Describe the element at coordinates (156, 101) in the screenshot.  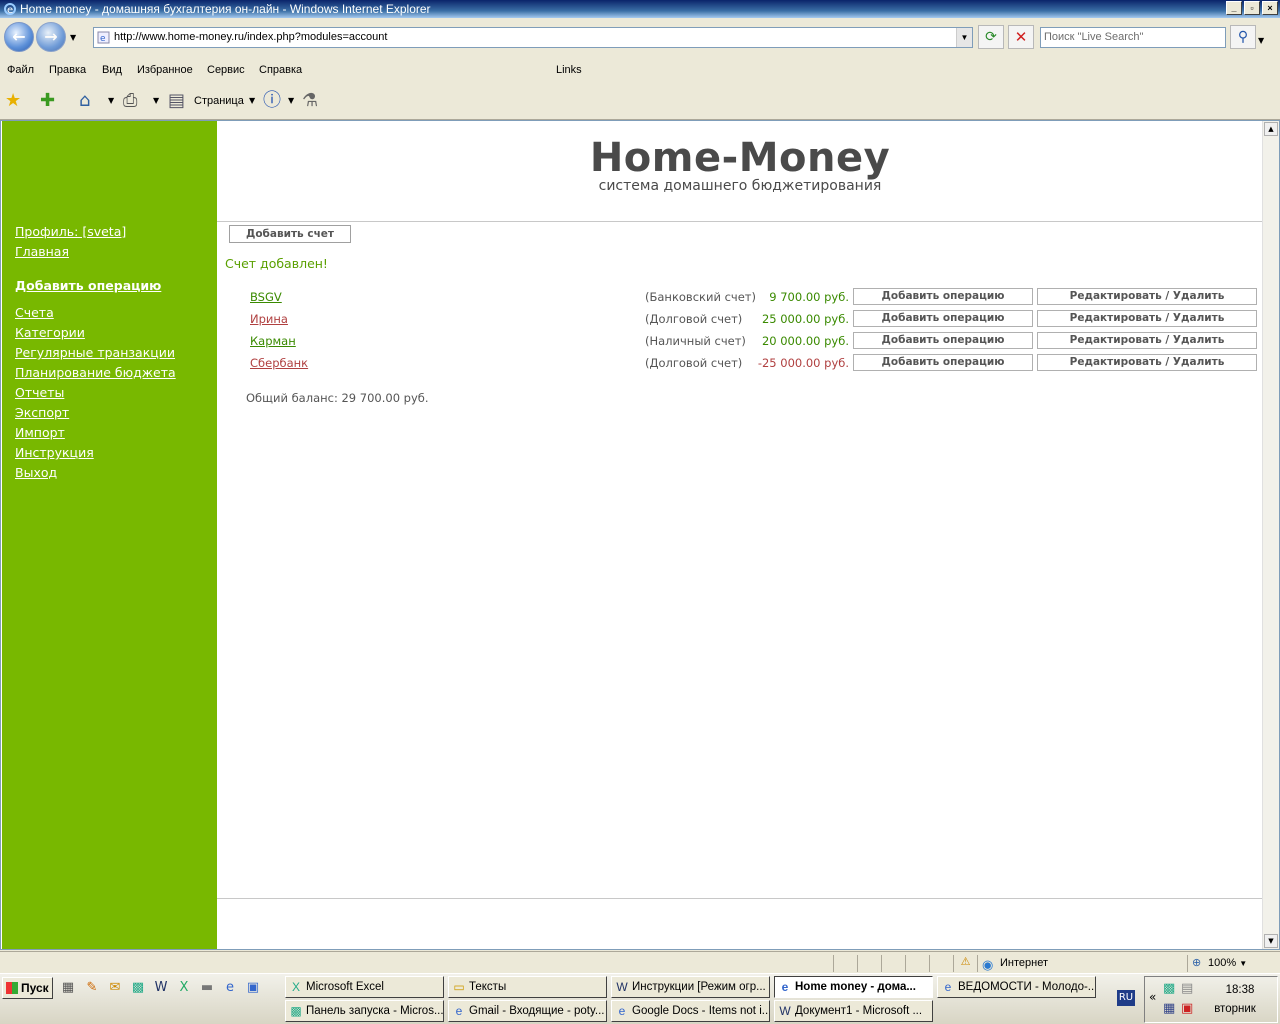
I see `print-dropdown-icon: ▼` at that location.